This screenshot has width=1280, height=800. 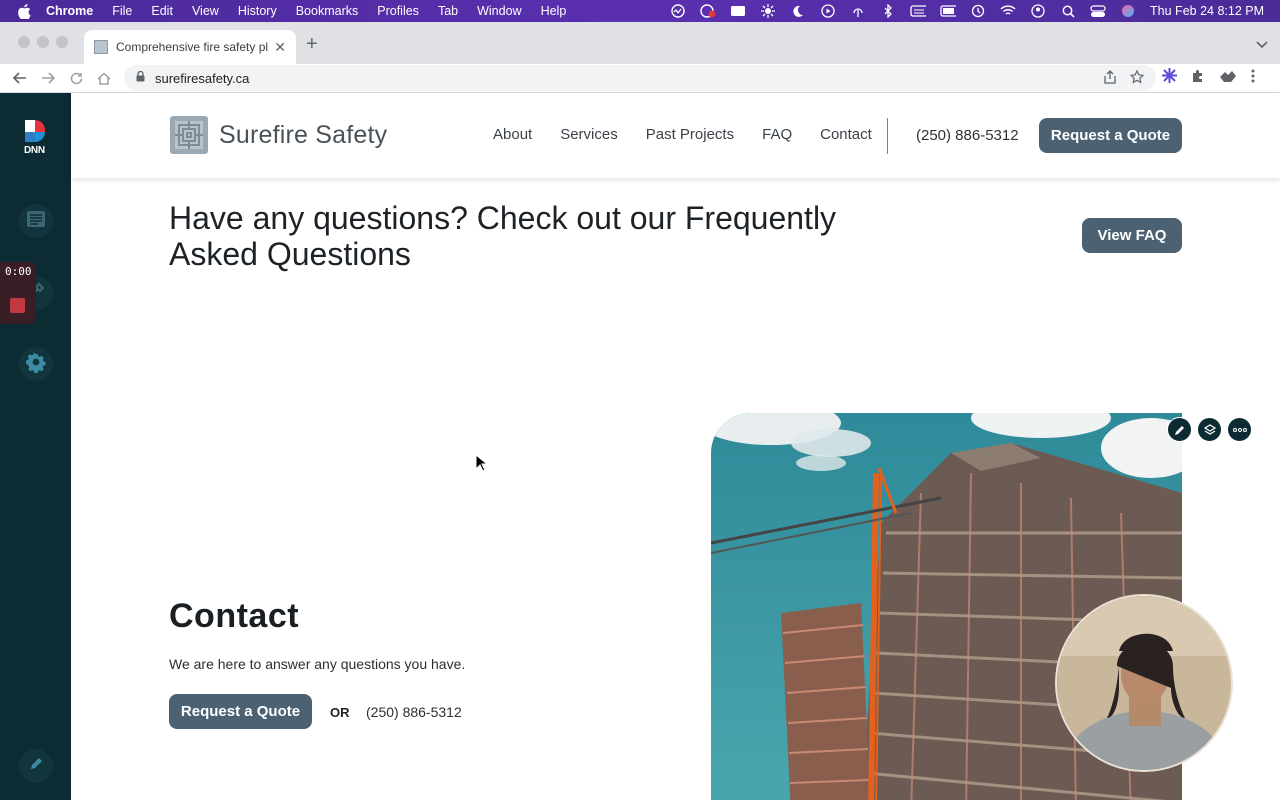 What do you see at coordinates (312, 44) in the screenshot?
I see `new-tab-button: +` at bounding box center [312, 44].